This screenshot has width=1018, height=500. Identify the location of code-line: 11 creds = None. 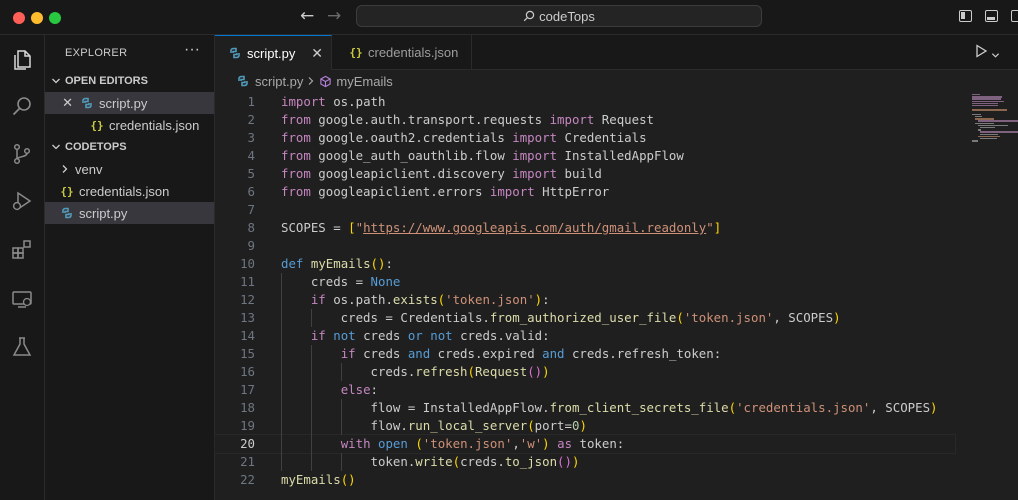
(585, 282).